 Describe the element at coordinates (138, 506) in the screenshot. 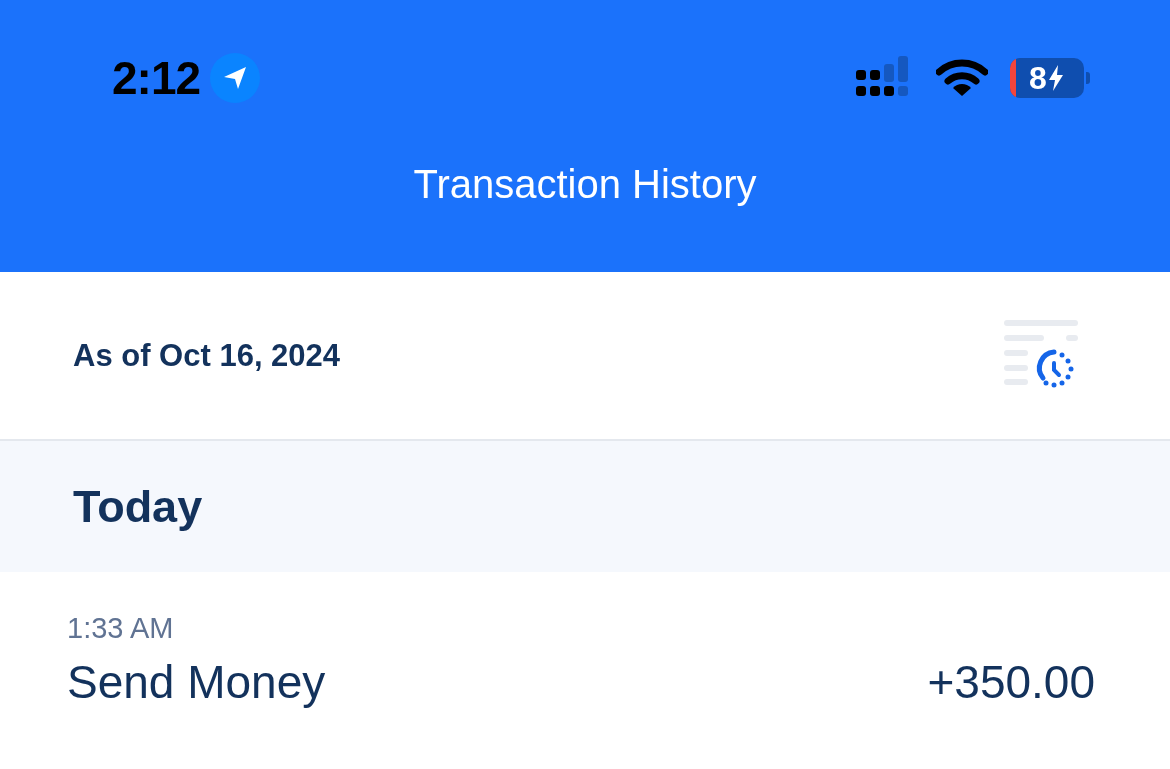

I see `section-title: Today` at that location.